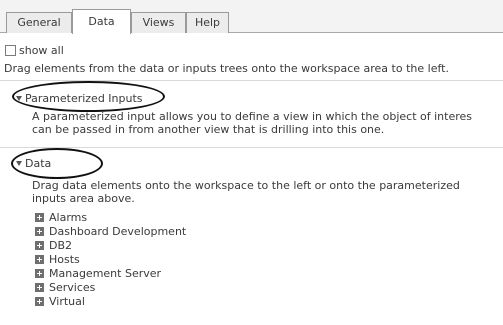 Image resolution: width=503 pixels, height=325 pixels. I want to click on tree-item-db2: DB2, so click(53, 246).